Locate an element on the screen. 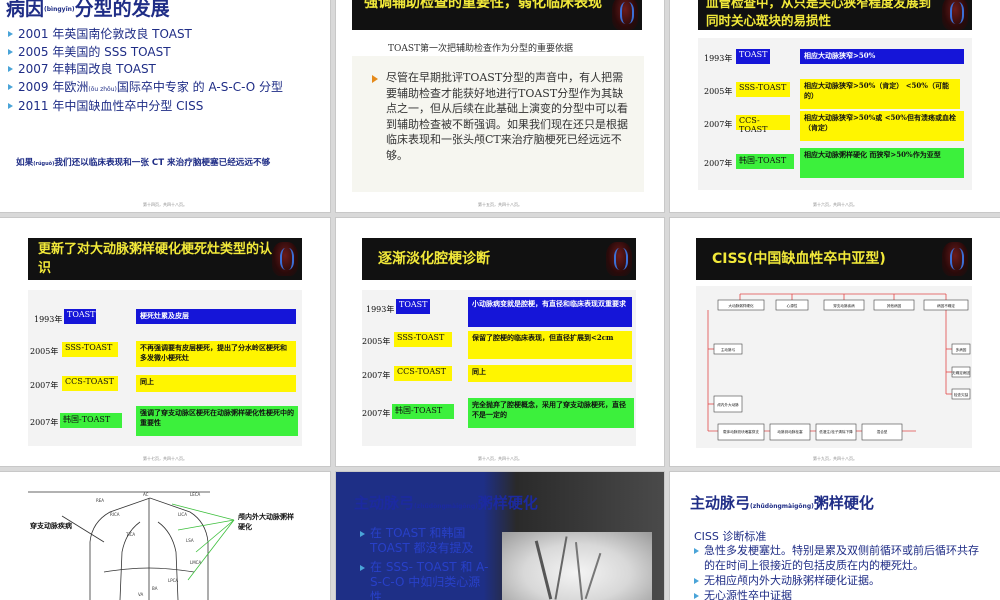 Image resolution: width=1000 pixels, height=600 pixels. vessel-label: VA is located at coordinates (140, 594).